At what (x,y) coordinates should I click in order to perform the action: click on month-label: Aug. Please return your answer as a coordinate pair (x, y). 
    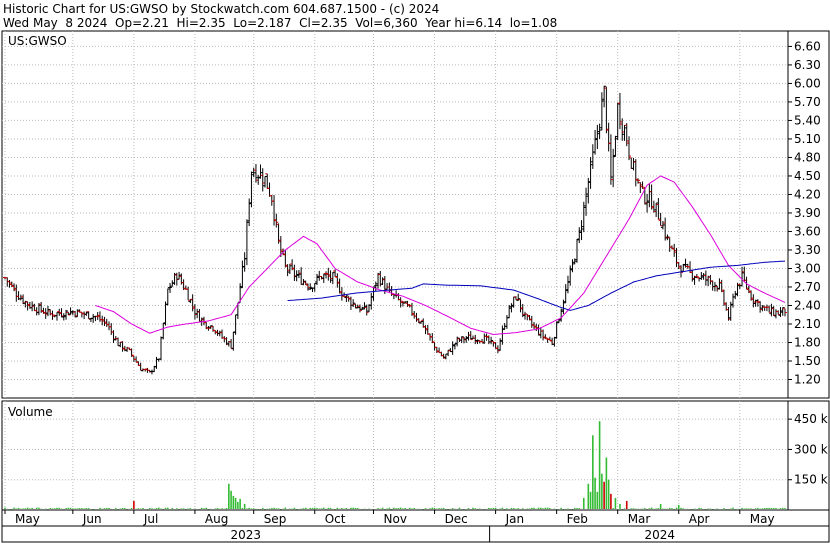
    Looking at the image, I should click on (216, 519).